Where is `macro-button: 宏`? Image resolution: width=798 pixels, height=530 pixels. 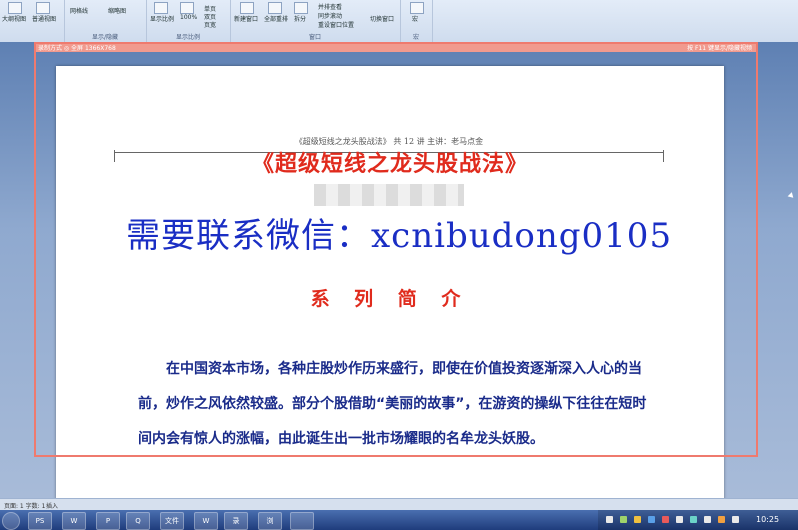
macro-button: 宏 is located at coordinates (415, 18).